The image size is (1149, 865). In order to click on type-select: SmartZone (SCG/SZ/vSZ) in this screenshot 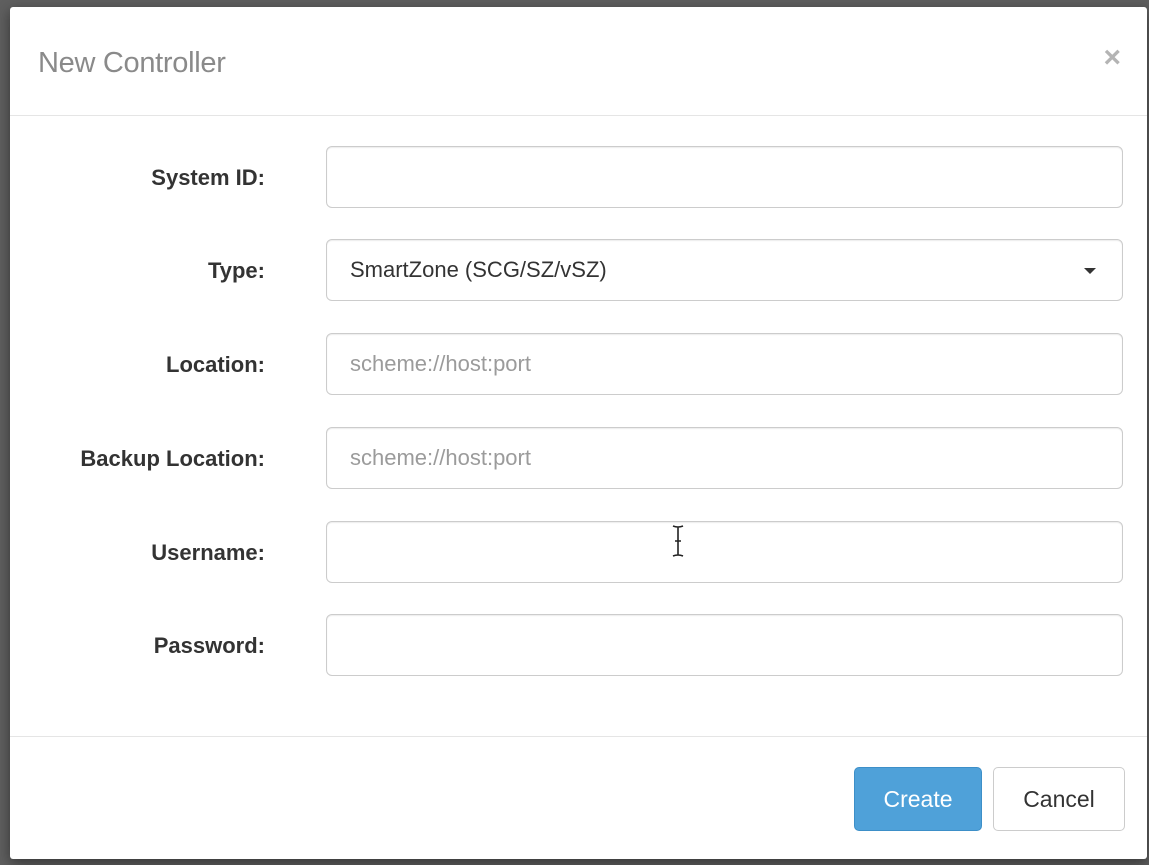, I will do `click(724, 270)`.